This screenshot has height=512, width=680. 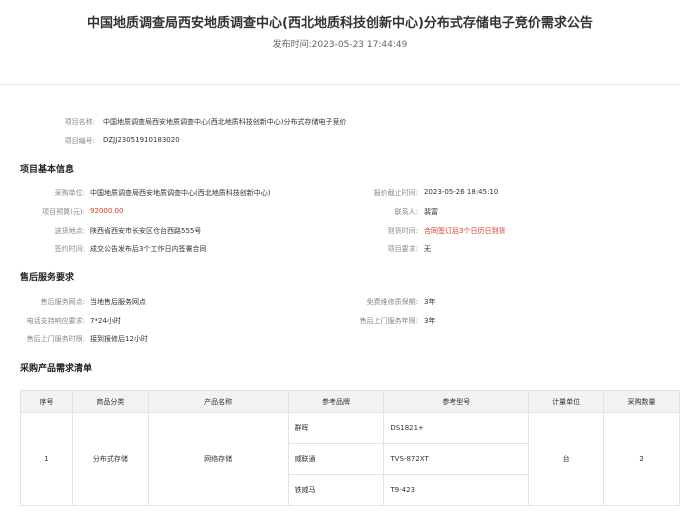 I want to click on col-header-model: 参考型号, so click(x=456, y=401).